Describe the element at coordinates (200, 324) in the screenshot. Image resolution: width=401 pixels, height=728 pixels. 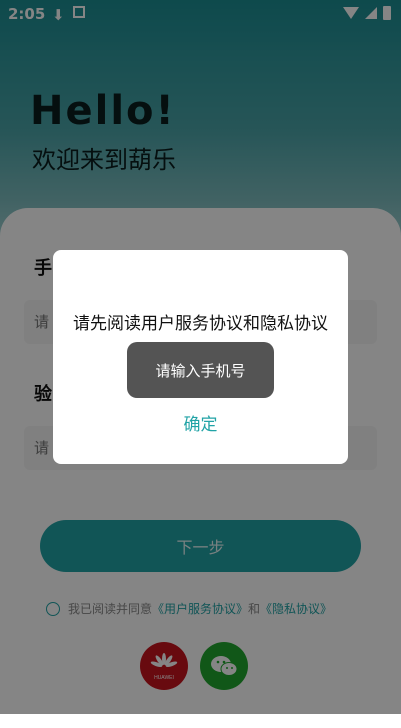
I see `dialog-message: 请先阅读用户服务协议和隐私协议` at that location.